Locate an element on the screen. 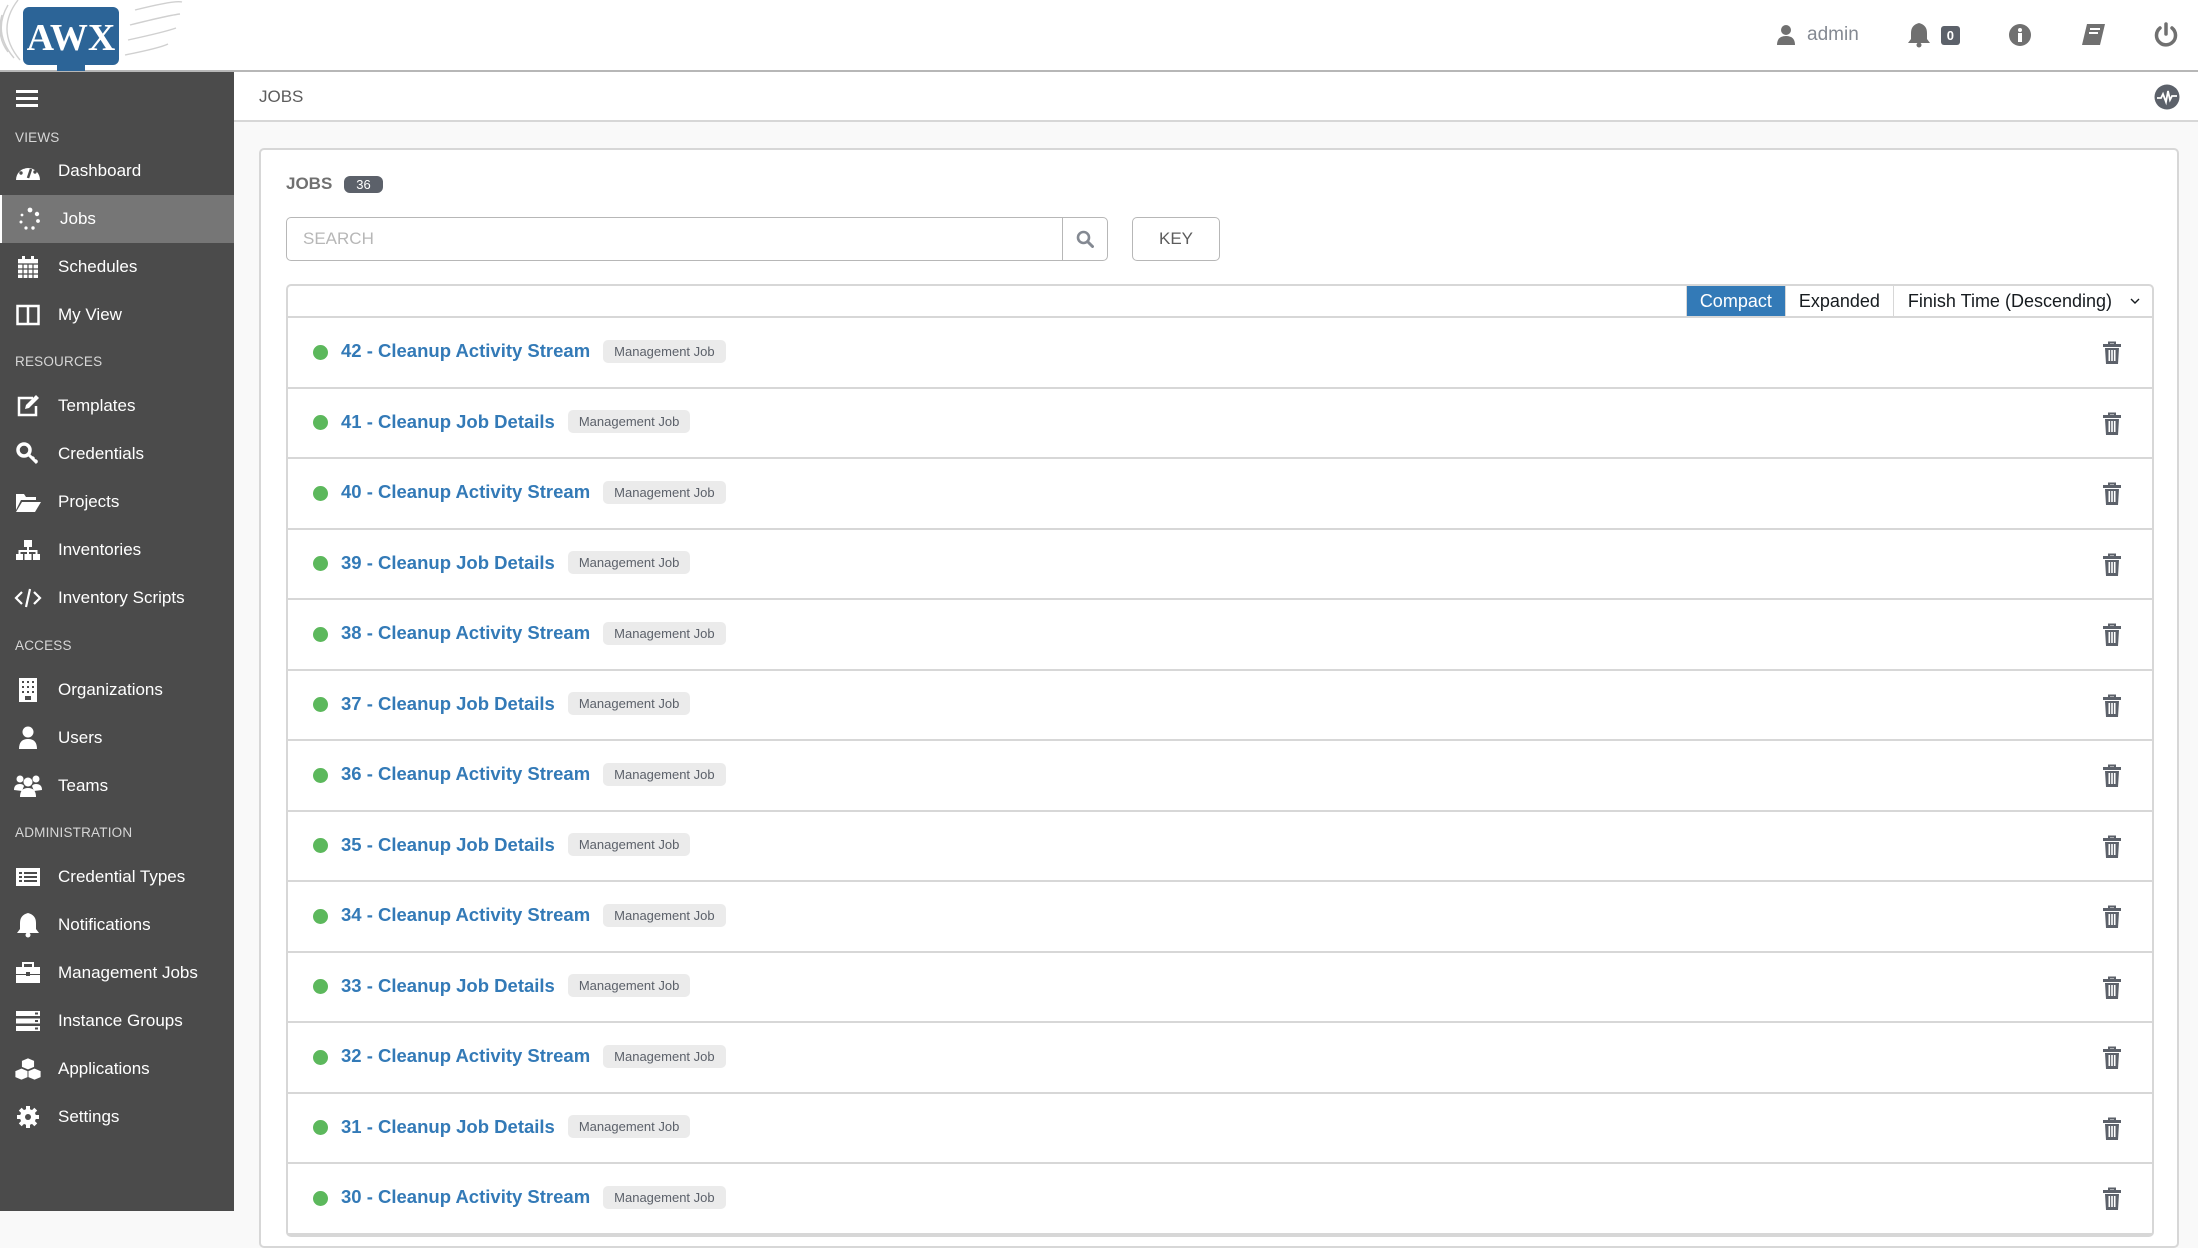 Image resolution: width=2198 pixels, height=1248 pixels. sidebar-item-projects: Projects is located at coordinates (117, 502).